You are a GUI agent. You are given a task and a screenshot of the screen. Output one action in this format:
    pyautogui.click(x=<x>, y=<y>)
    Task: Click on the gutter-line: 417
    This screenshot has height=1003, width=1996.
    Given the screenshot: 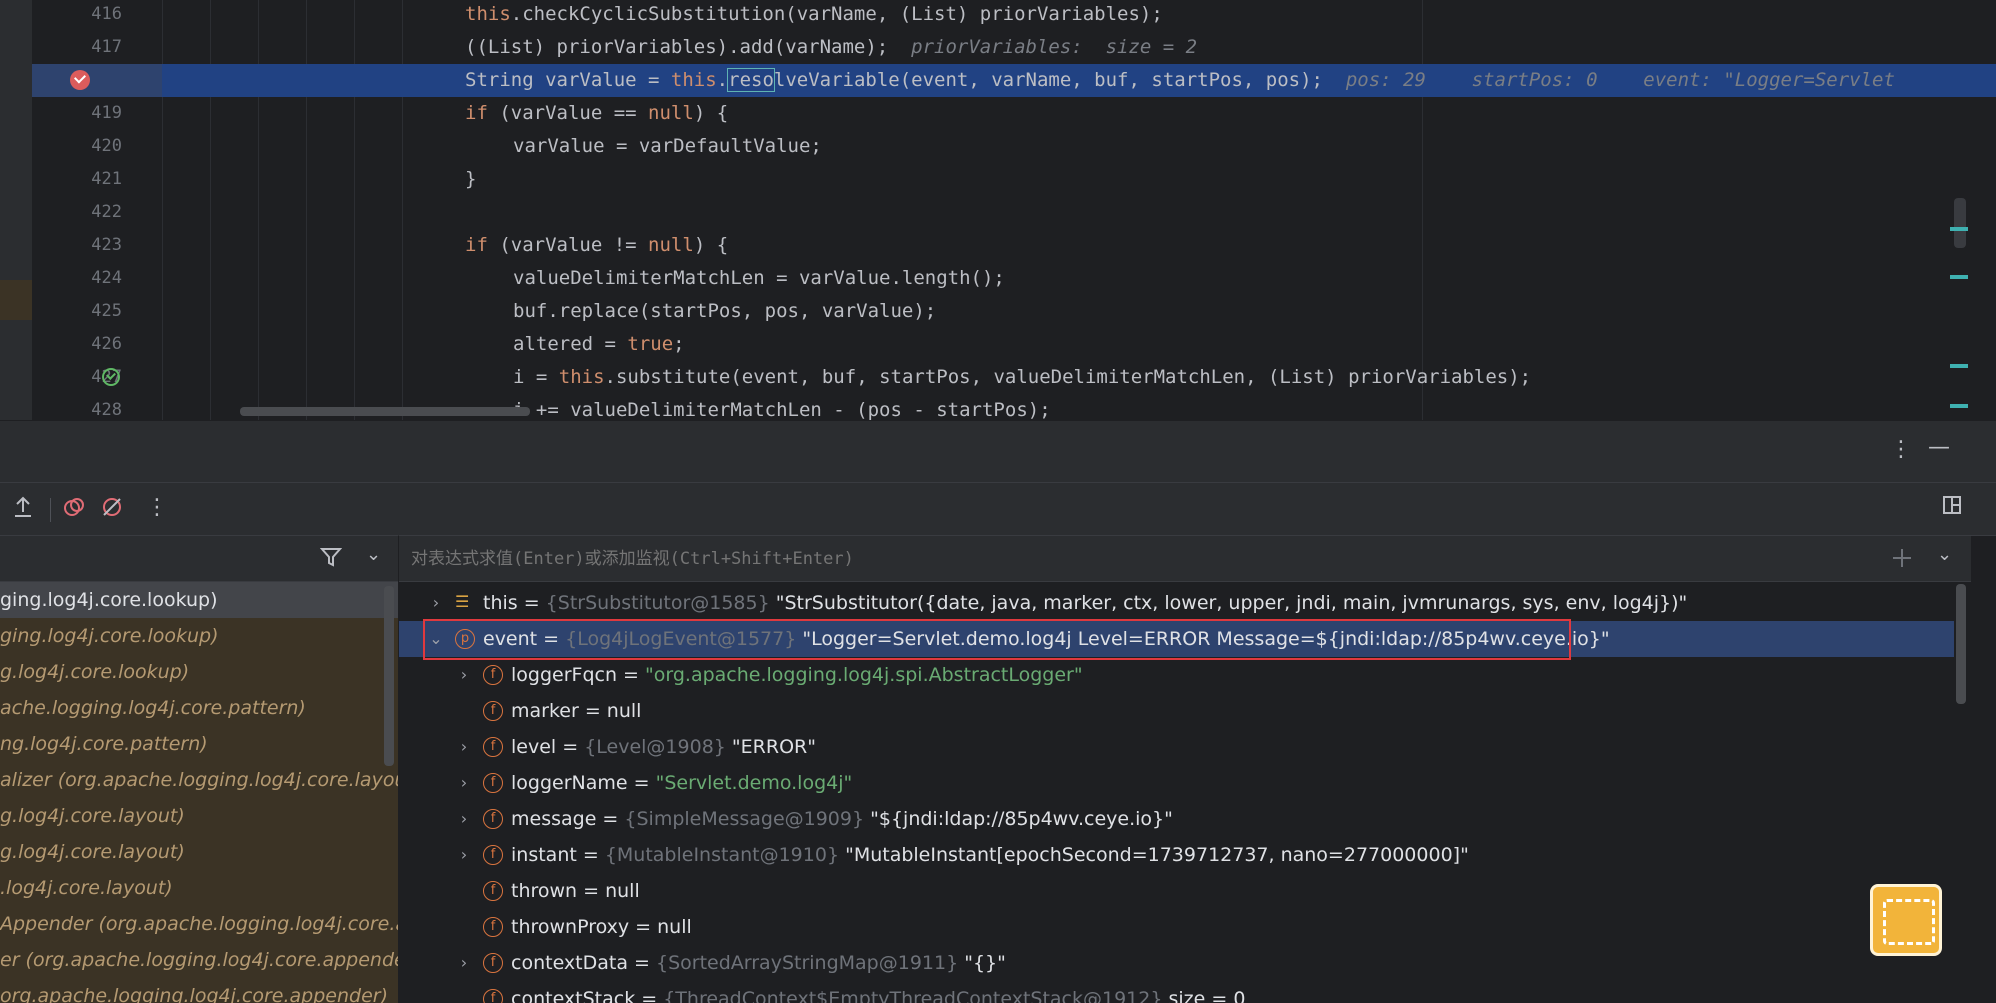 What is the action you would take?
    pyautogui.click(x=97, y=47)
    